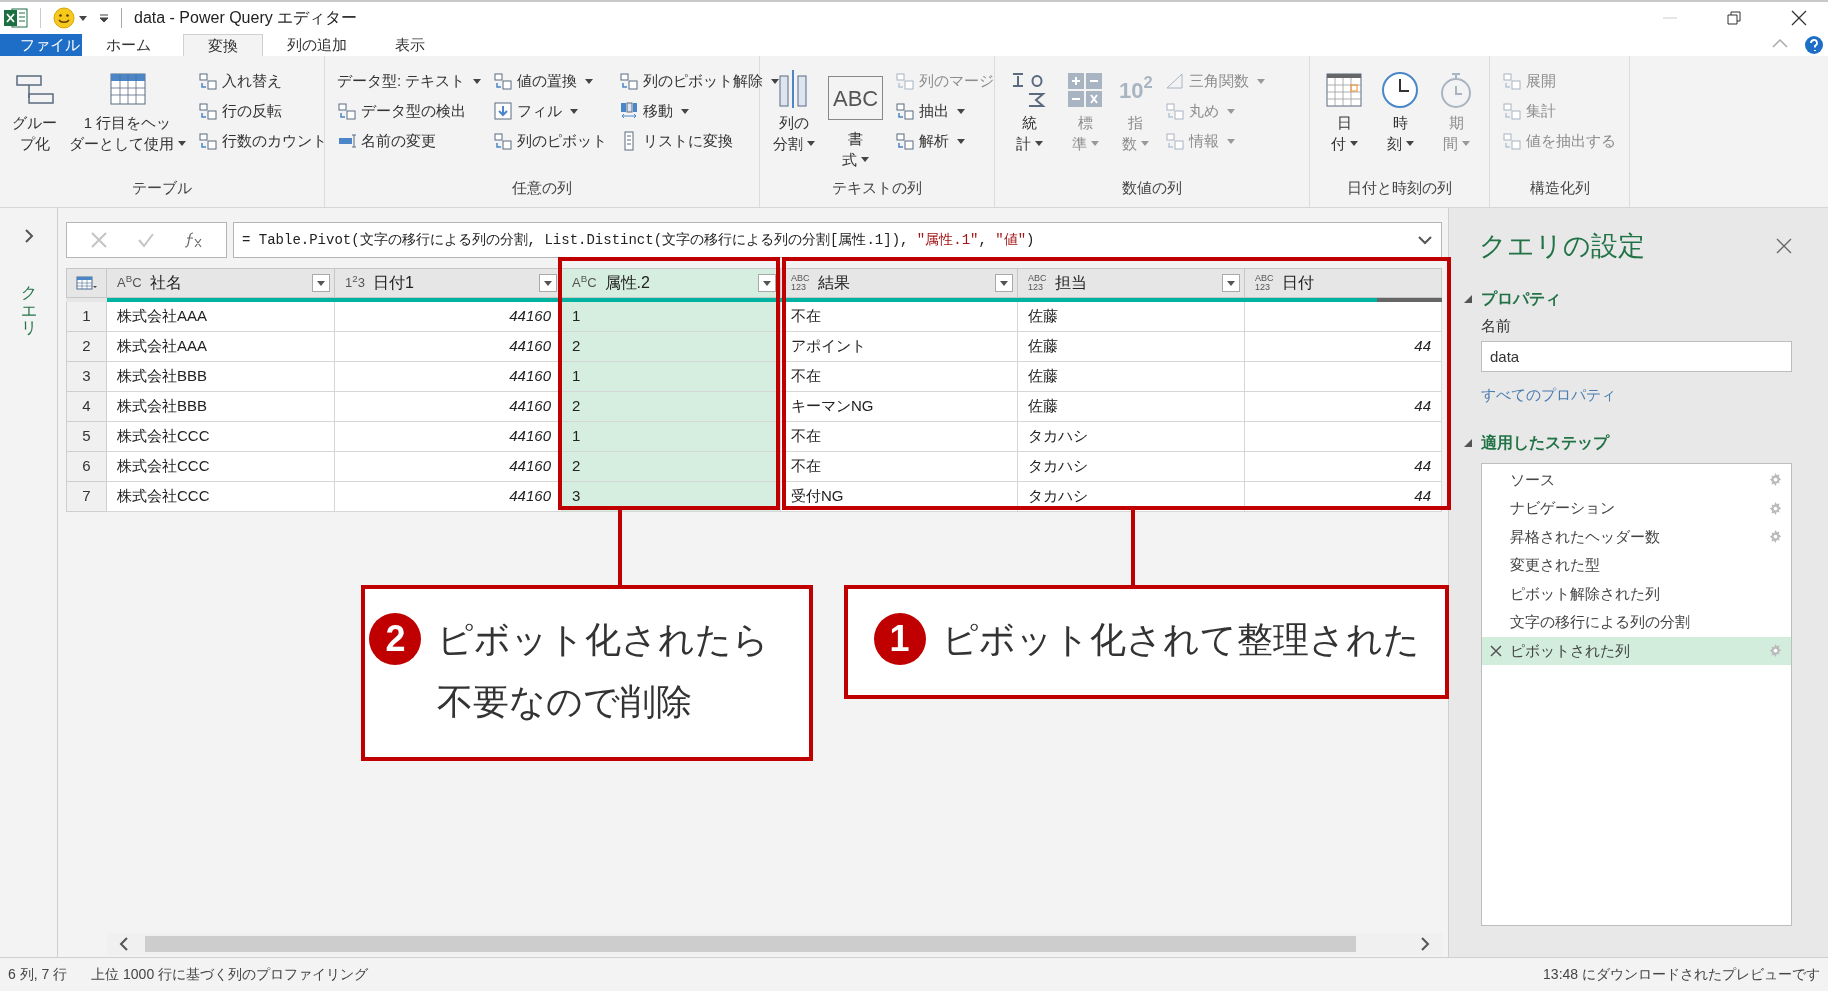  Describe the element at coordinates (1545, 442) in the screenshot. I see `section-heading: 適用したステップ` at that location.